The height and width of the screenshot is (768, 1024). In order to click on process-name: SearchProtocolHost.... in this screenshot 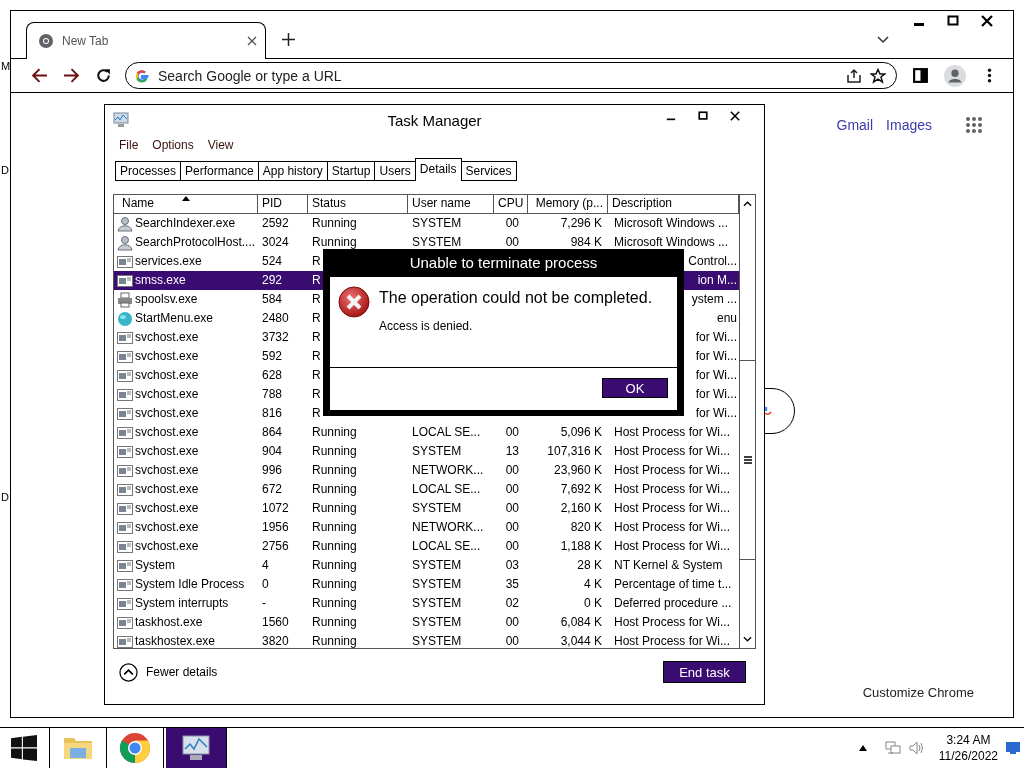, I will do `click(195, 242)`.